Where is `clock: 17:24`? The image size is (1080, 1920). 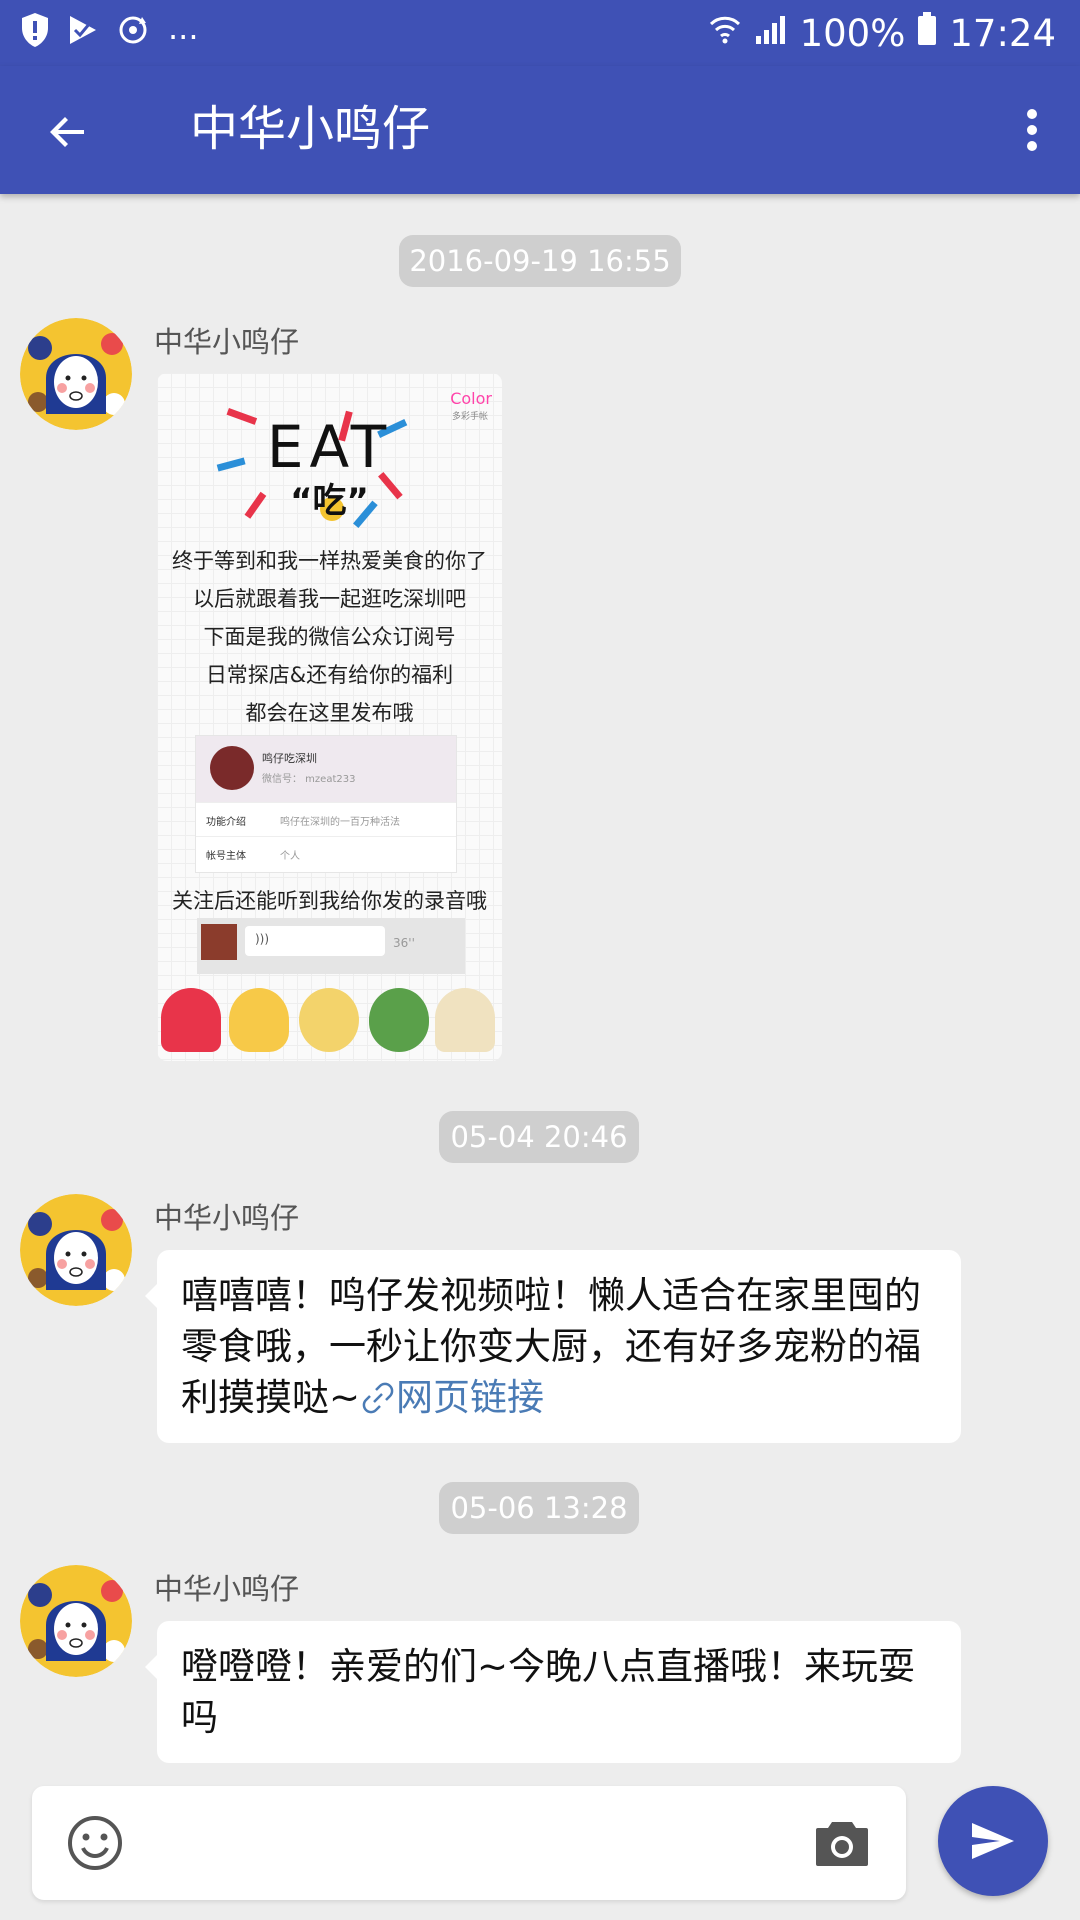
clock: 17:24 is located at coordinates (1002, 33).